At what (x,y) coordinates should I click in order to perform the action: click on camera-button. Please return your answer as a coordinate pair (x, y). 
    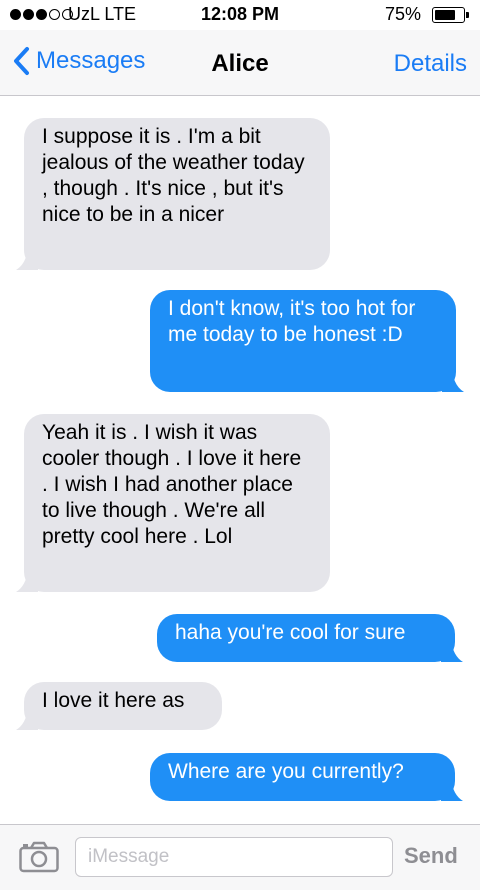
    Looking at the image, I should click on (39, 859).